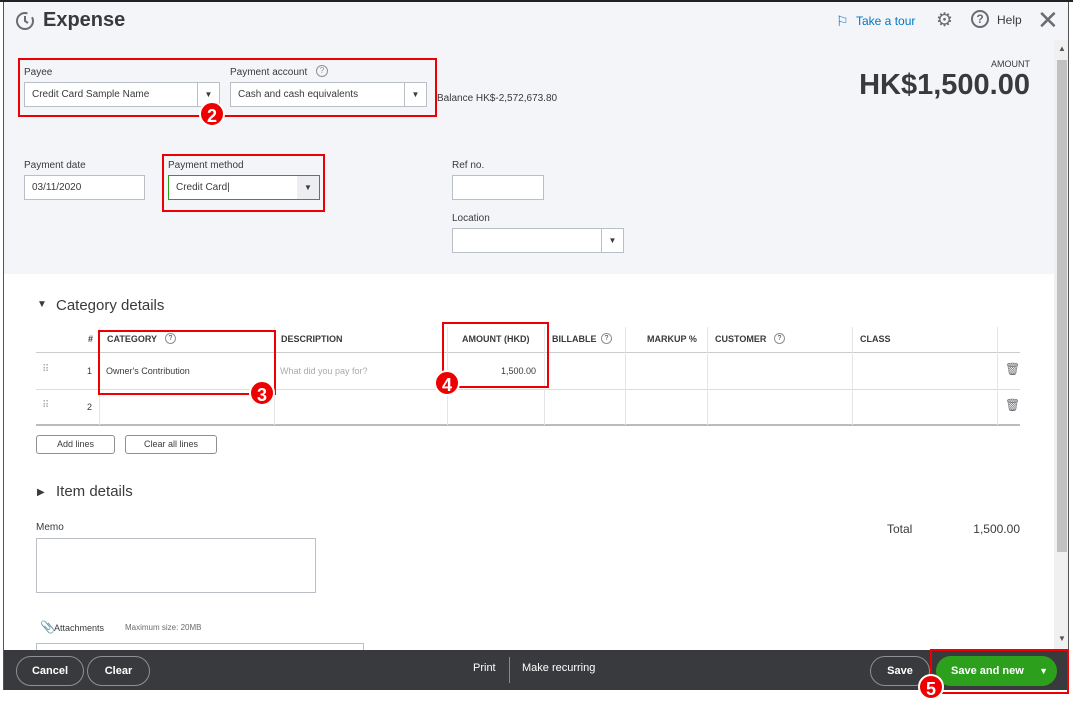 Image resolution: width=1073 pixels, height=703 pixels. I want to click on attachments-label: Attachments, so click(79, 628).